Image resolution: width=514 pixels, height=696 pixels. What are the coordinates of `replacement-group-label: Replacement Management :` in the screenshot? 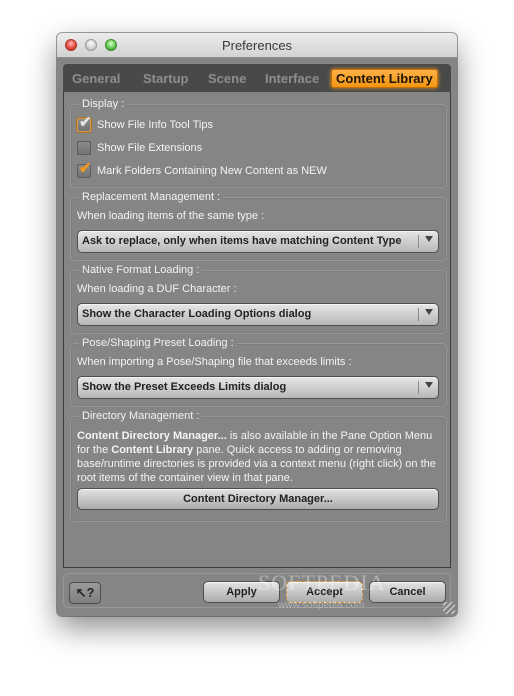 It's located at (151, 197).